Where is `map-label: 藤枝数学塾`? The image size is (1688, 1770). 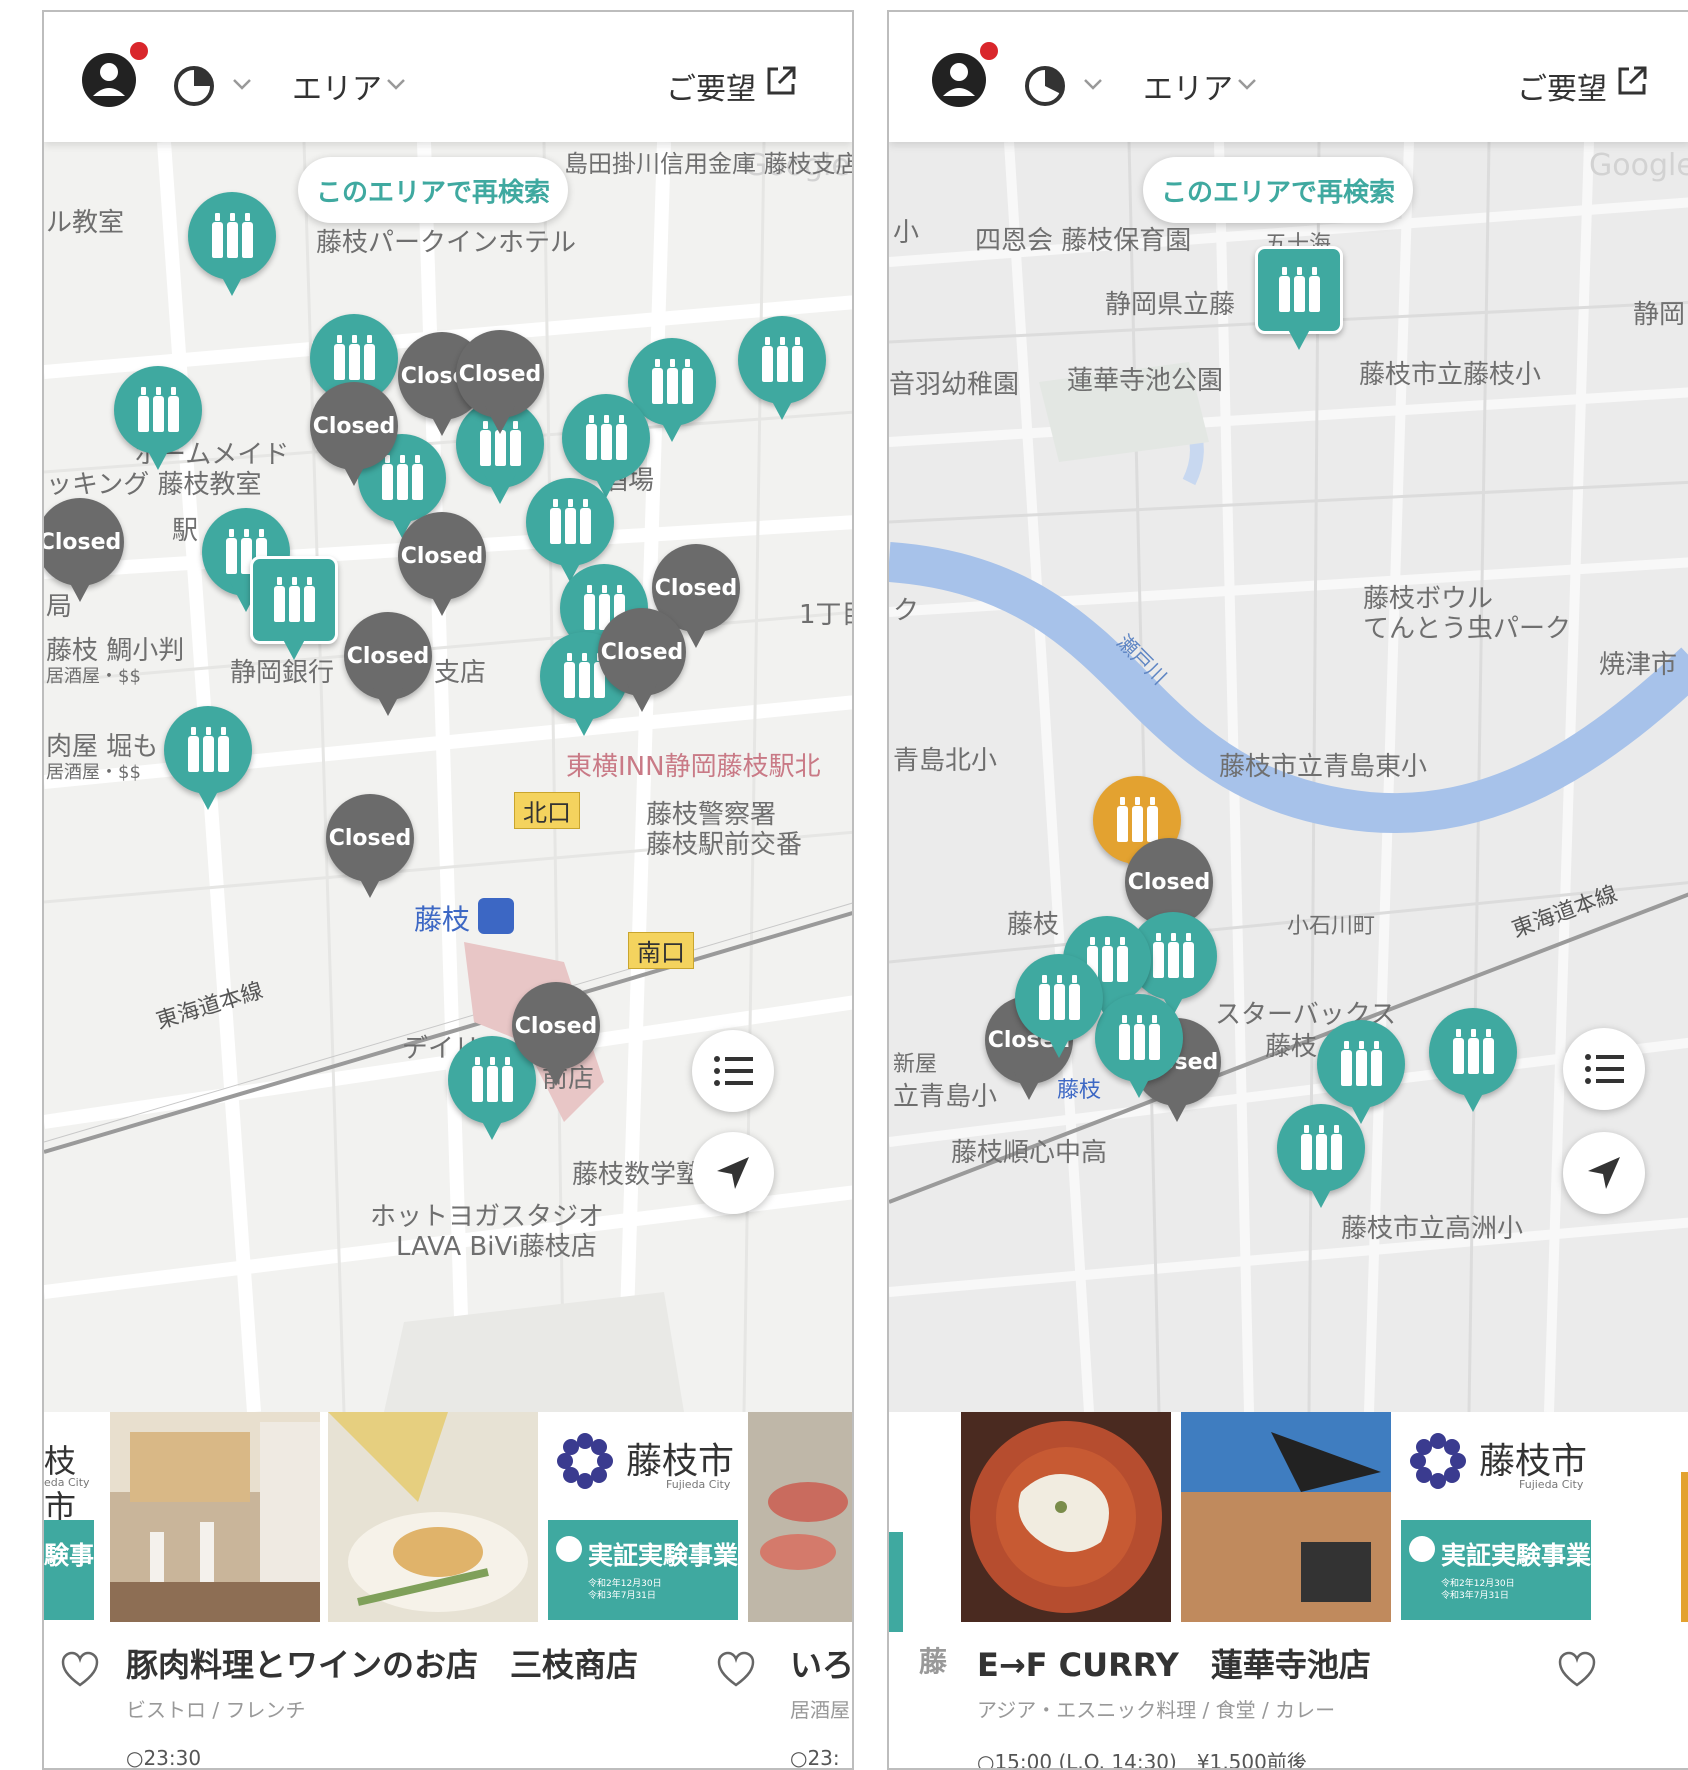
map-label: 藤枝数学塾 is located at coordinates (637, 1175).